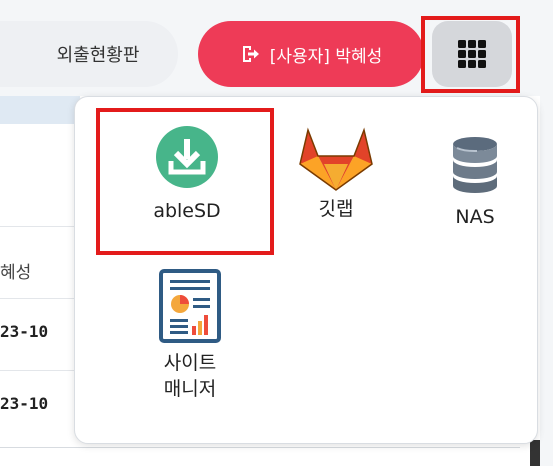  I want to click on user-logout-button: [사용자] 박혜성, so click(311, 54).